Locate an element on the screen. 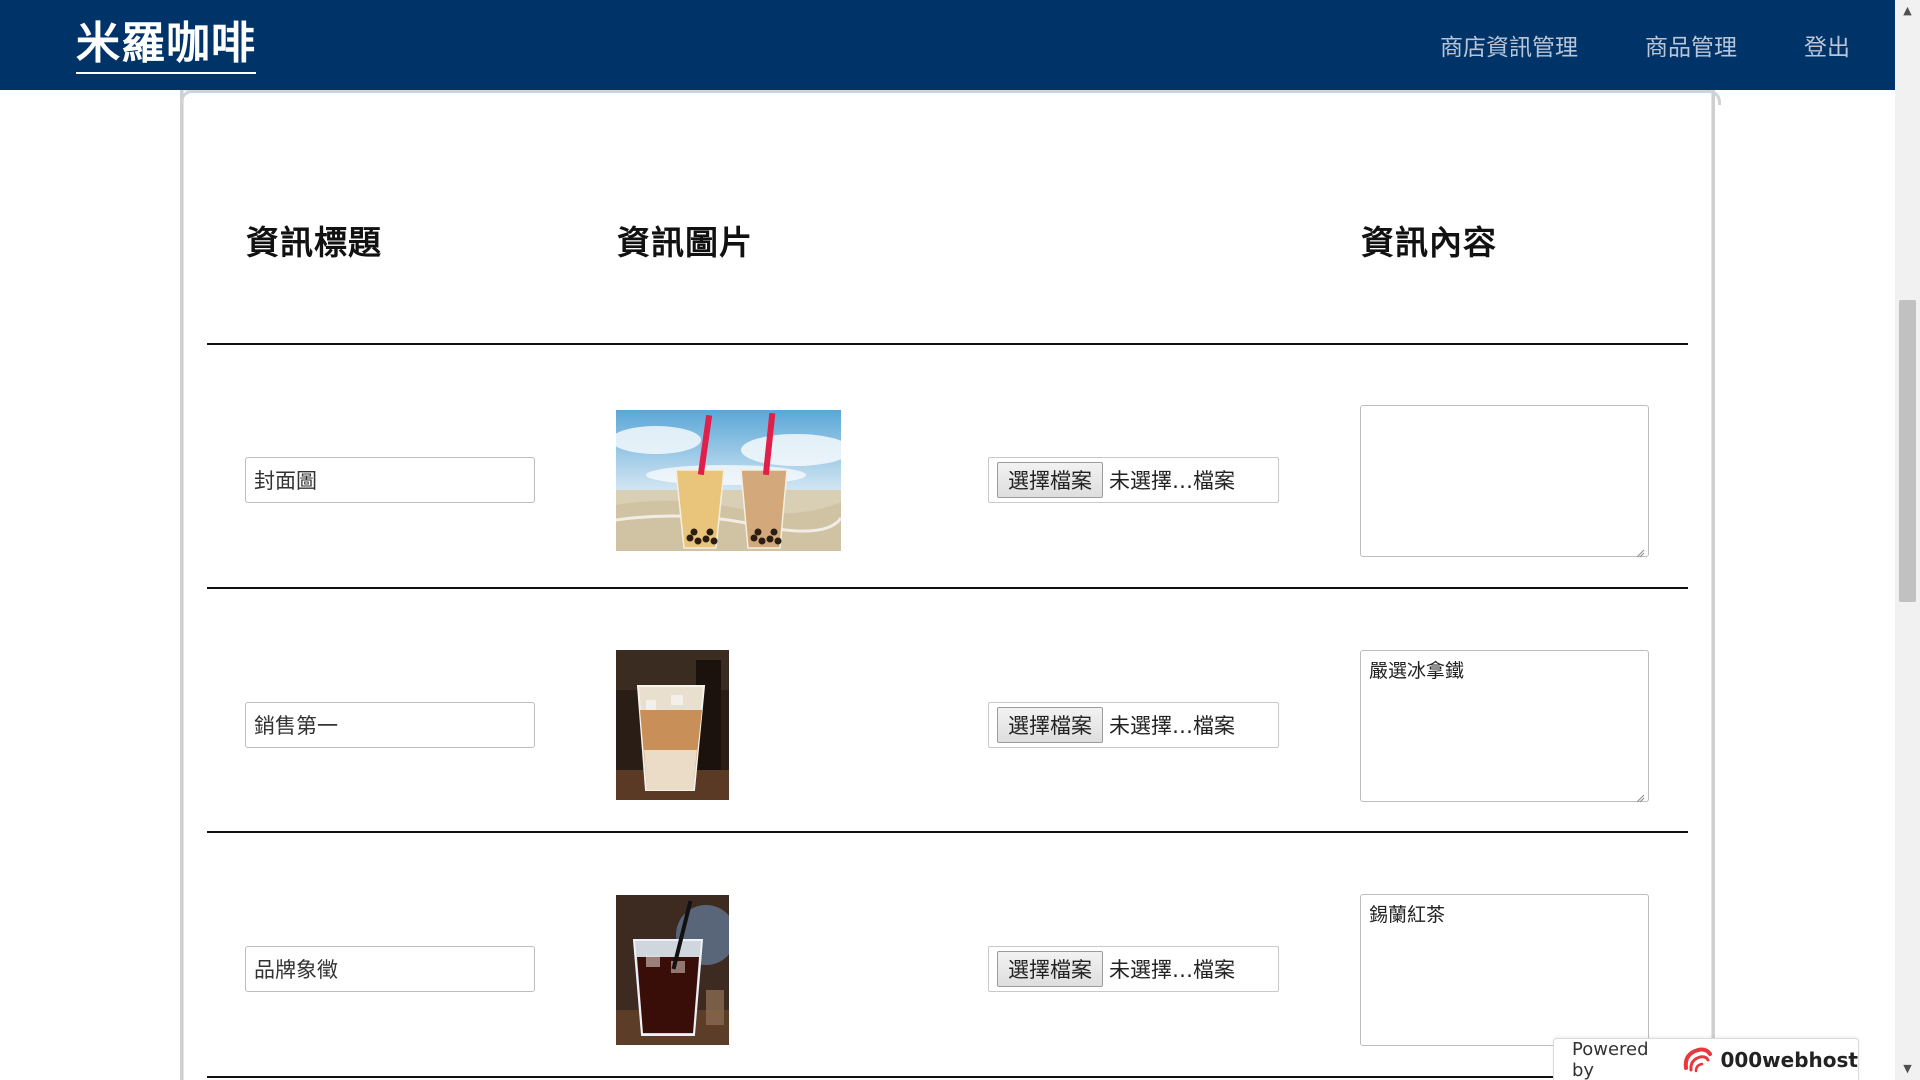 The height and width of the screenshot is (1080, 1920). header-info-title: 資訊標題 is located at coordinates (314, 242).